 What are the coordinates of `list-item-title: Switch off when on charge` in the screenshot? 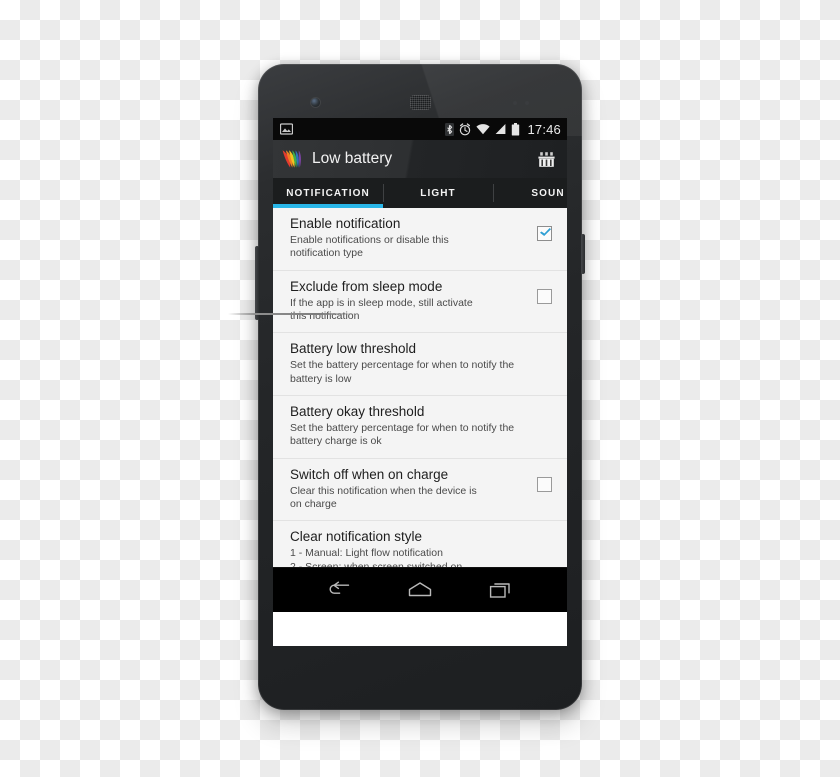 It's located at (369, 474).